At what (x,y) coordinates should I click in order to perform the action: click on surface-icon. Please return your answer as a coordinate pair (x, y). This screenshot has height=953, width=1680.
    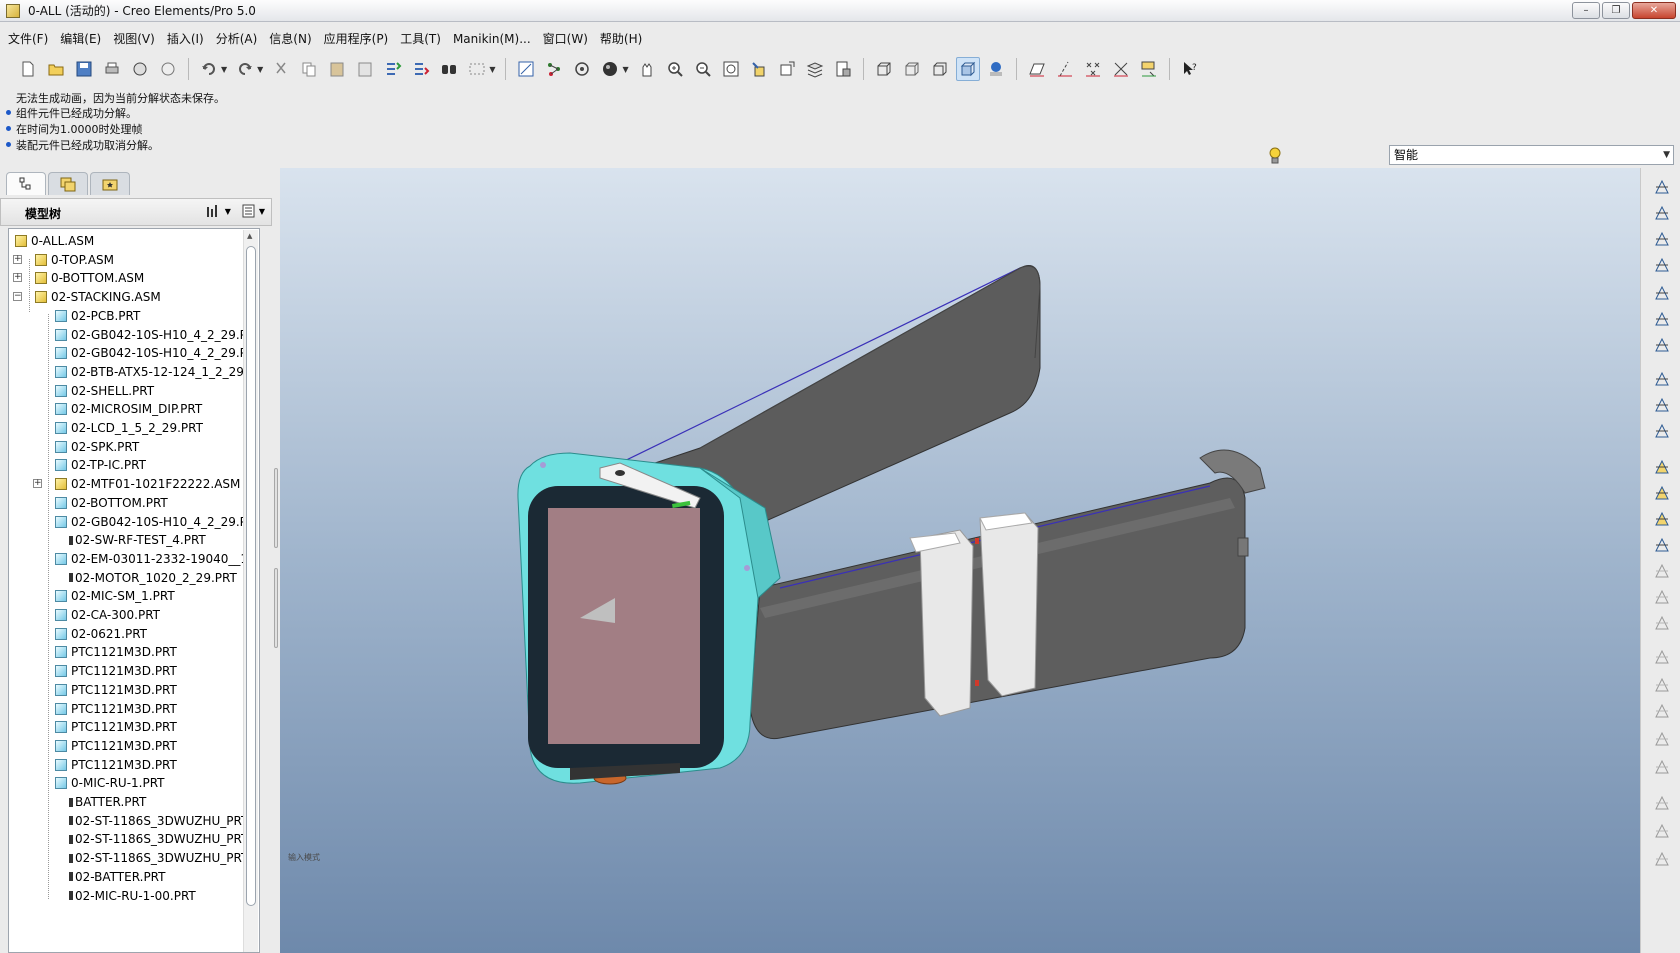
    Looking at the image, I should click on (1662, 739).